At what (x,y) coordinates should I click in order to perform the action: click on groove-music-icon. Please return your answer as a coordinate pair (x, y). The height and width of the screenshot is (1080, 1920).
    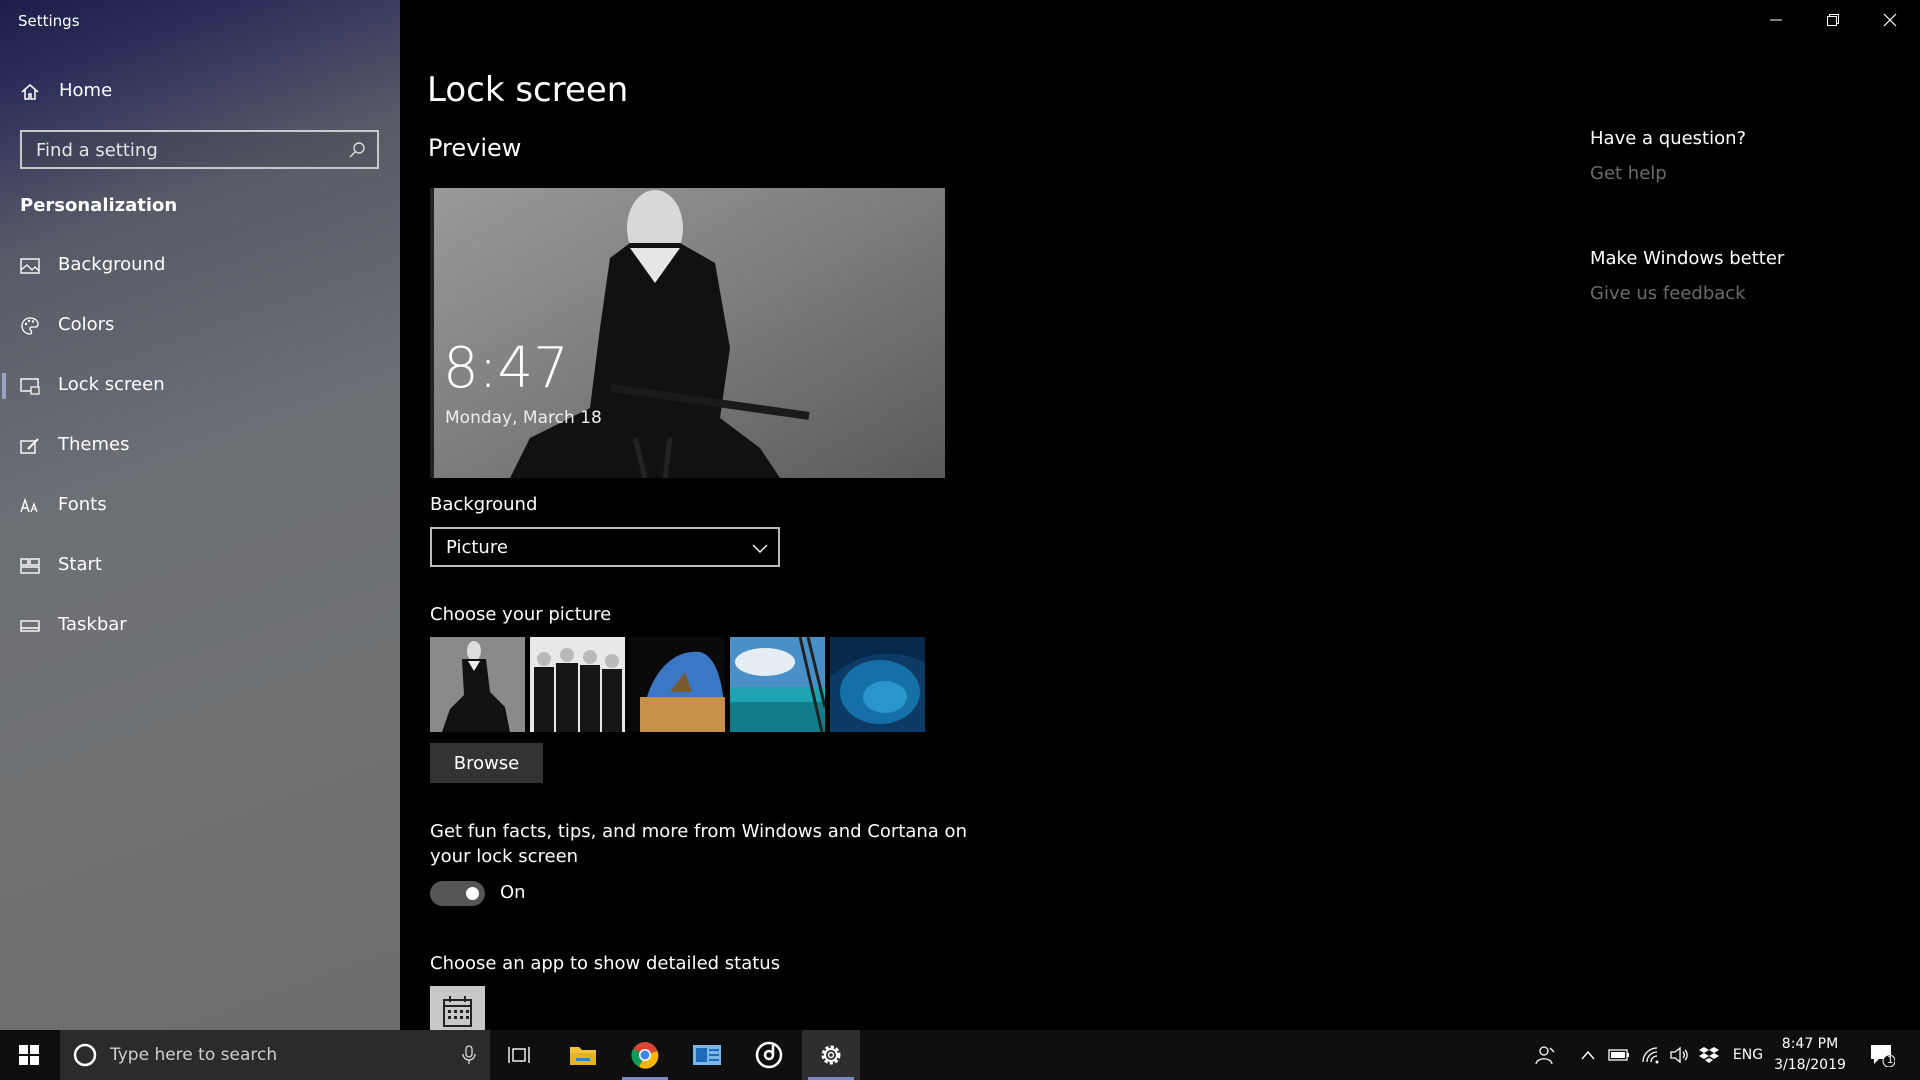
    Looking at the image, I should click on (769, 1055).